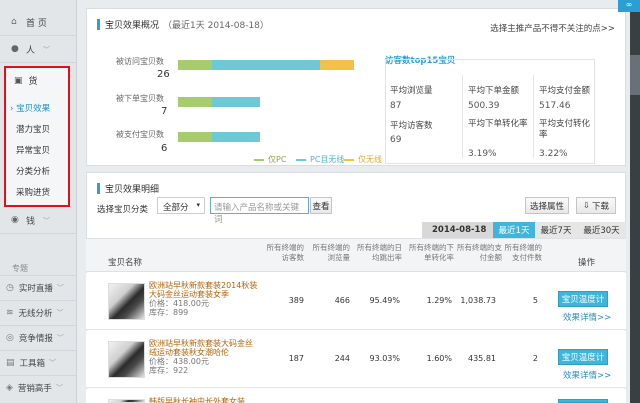 The image size is (640, 403). I want to click on cell-pay-quantity: 2, so click(535, 358).